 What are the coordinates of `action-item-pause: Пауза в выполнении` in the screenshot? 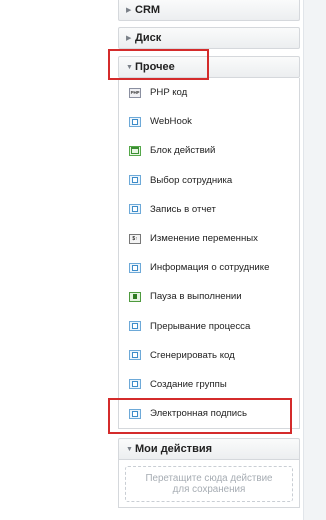 It's located at (209, 296).